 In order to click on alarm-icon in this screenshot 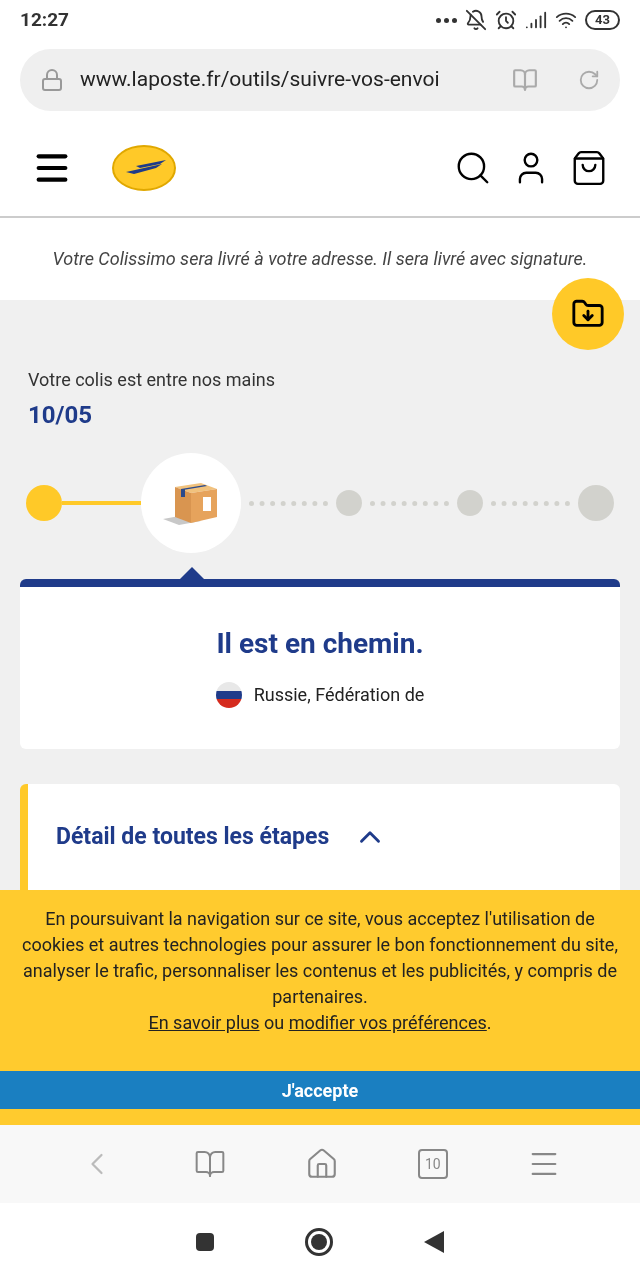, I will do `click(506, 20)`.